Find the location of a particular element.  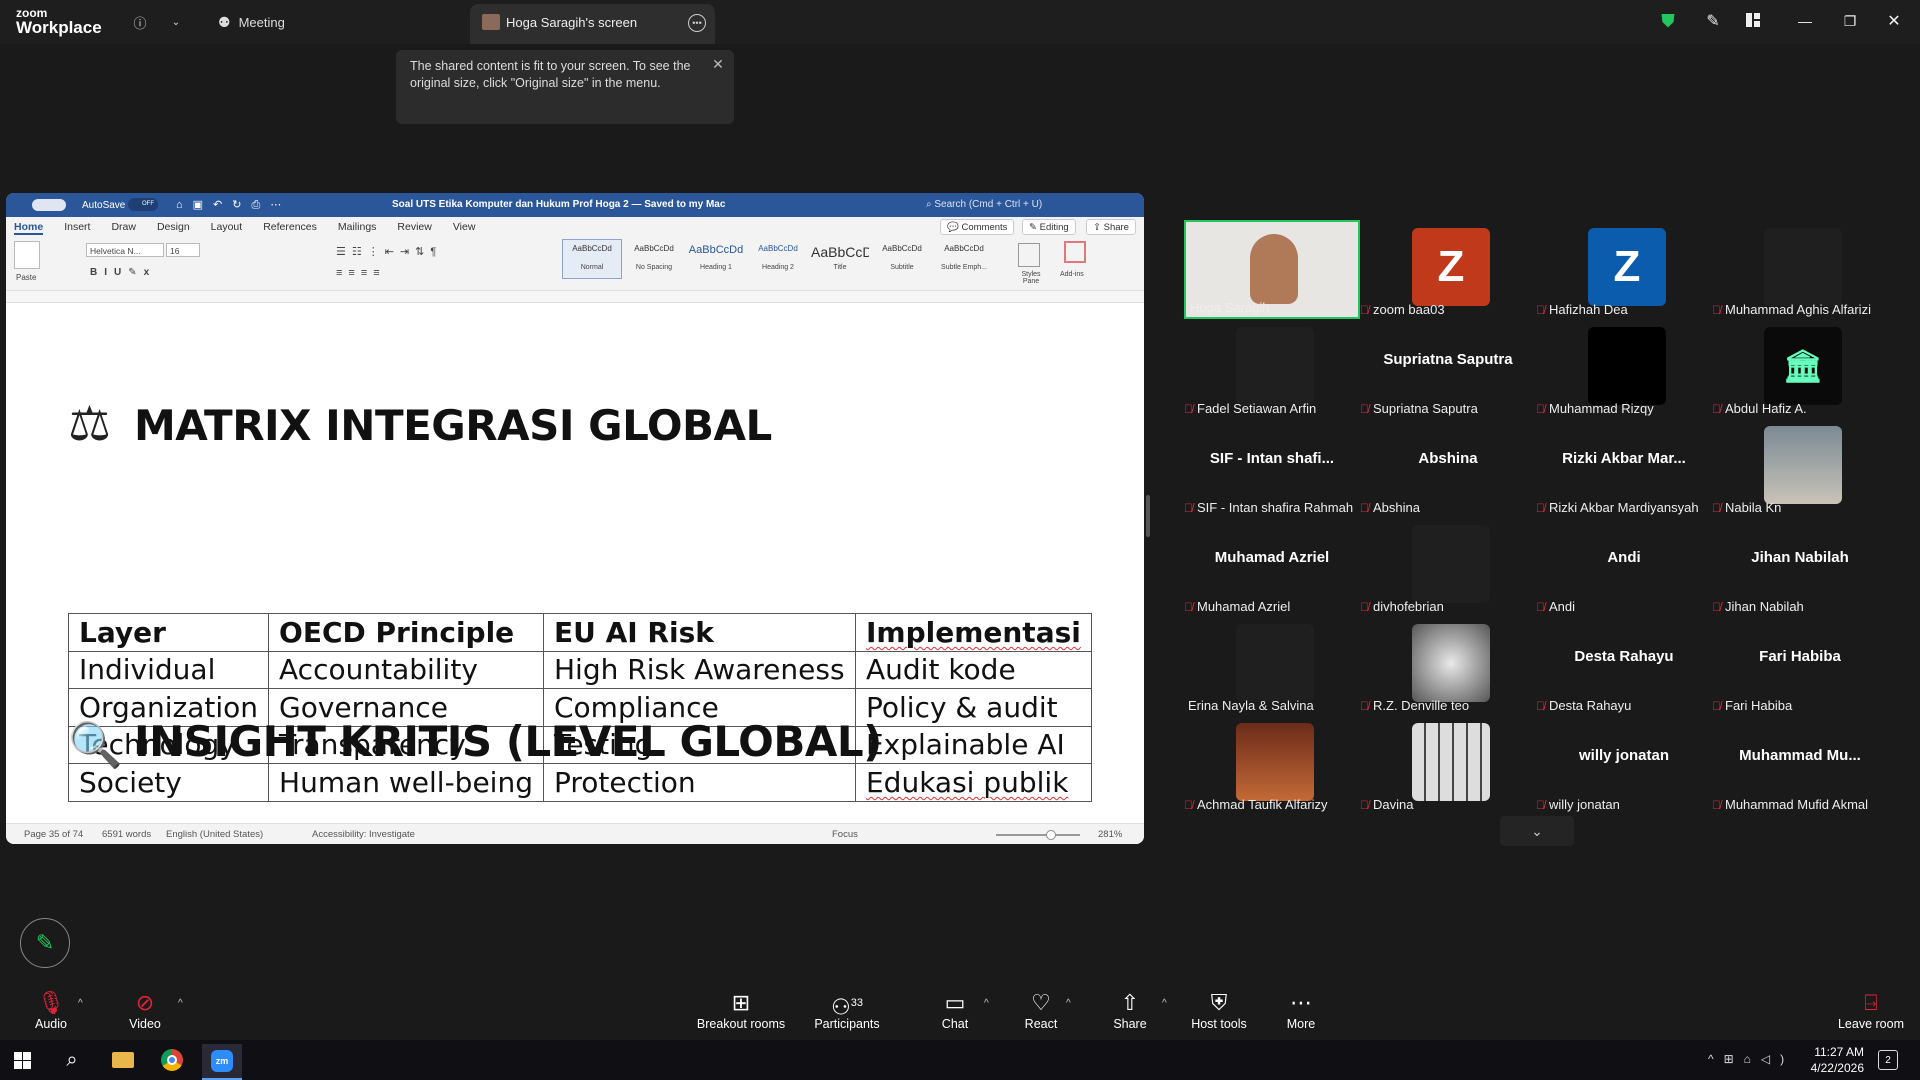

system-tray-icons: ^⊞⌂◁) is located at coordinates (1751, 1059).